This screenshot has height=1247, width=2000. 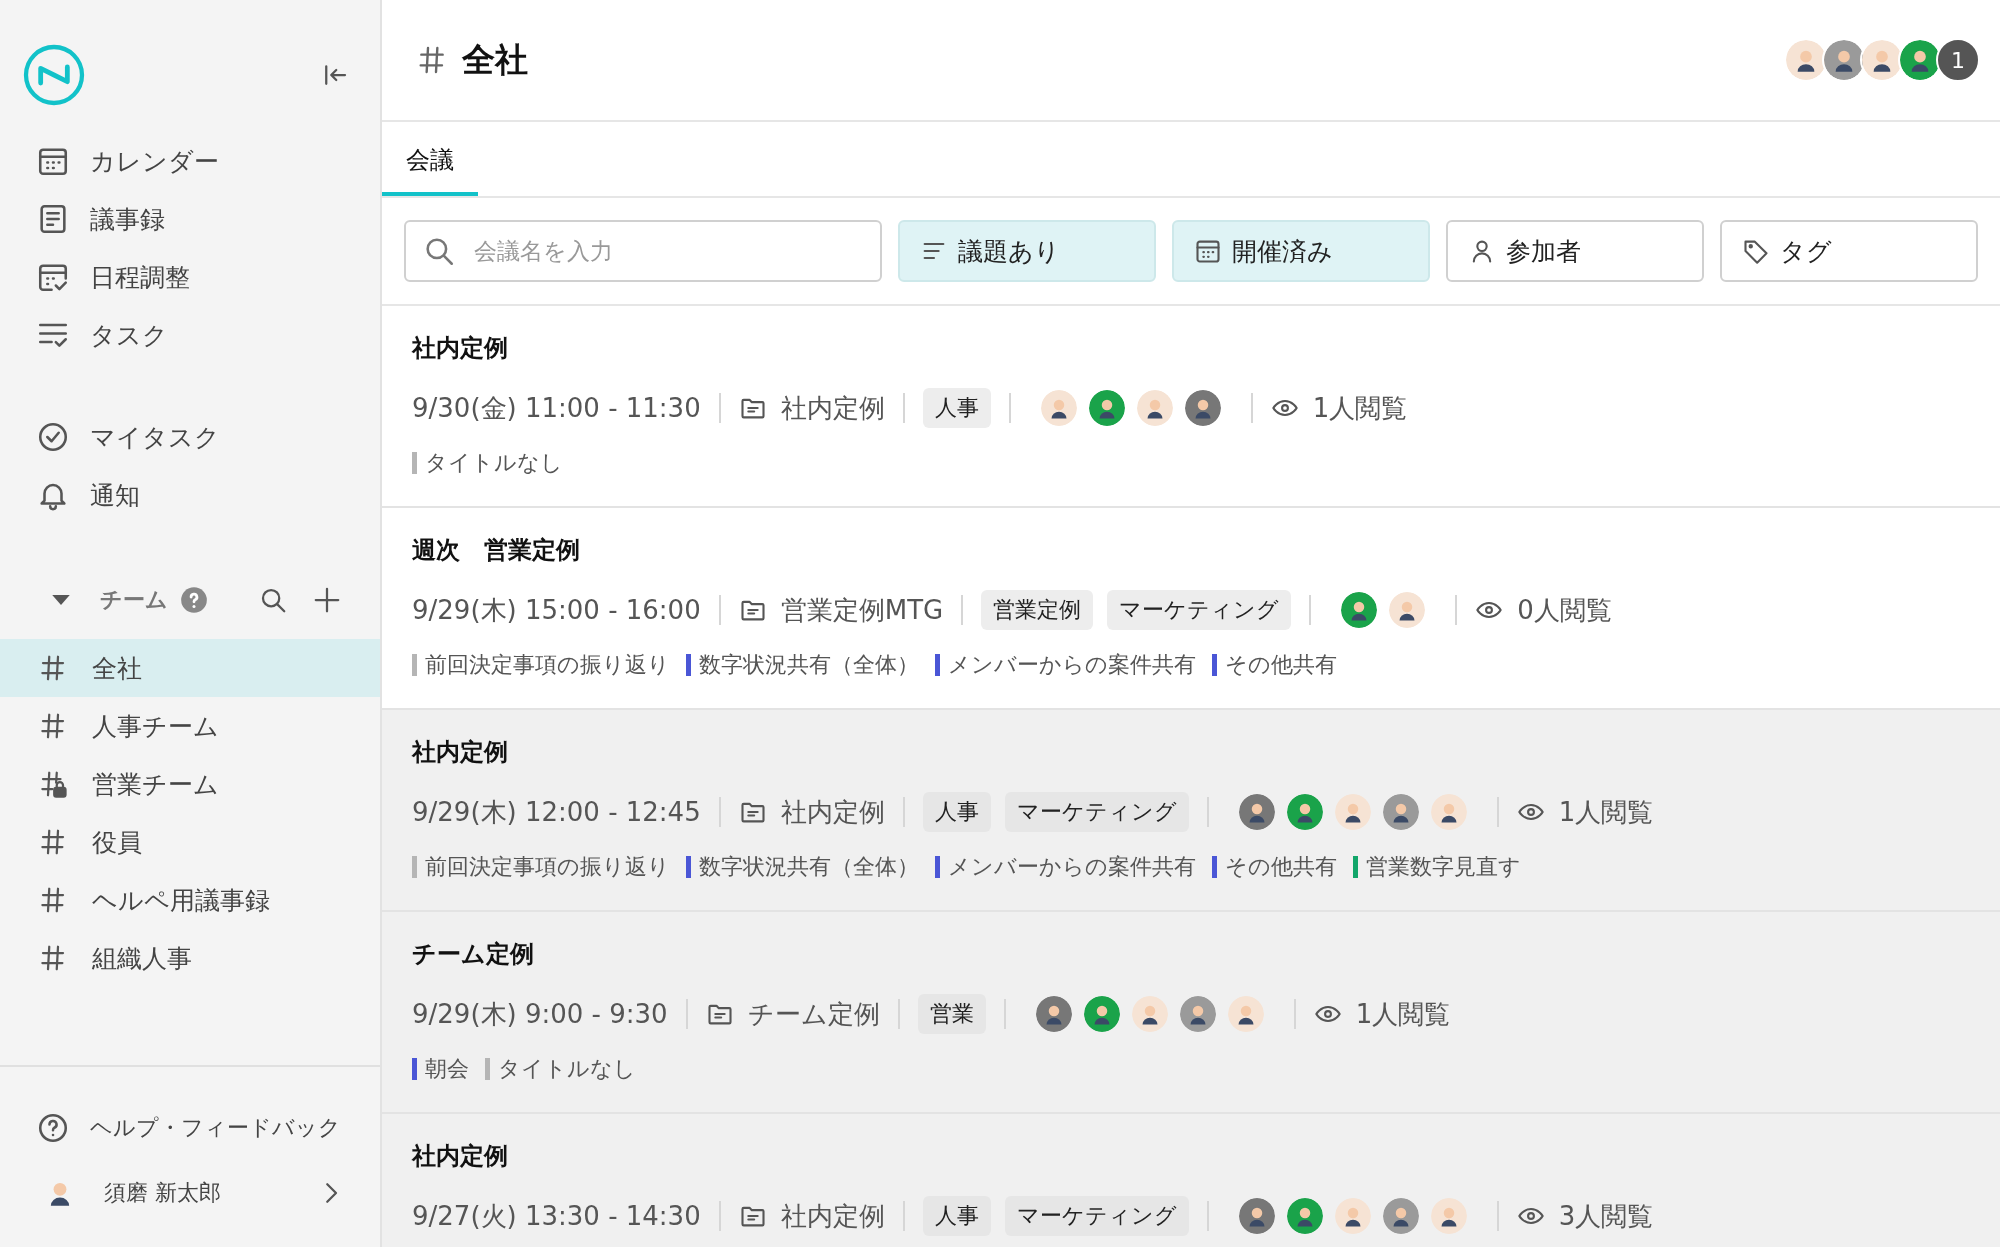 What do you see at coordinates (190, 842) in the screenshot?
I see `channel-item: 役員` at bounding box center [190, 842].